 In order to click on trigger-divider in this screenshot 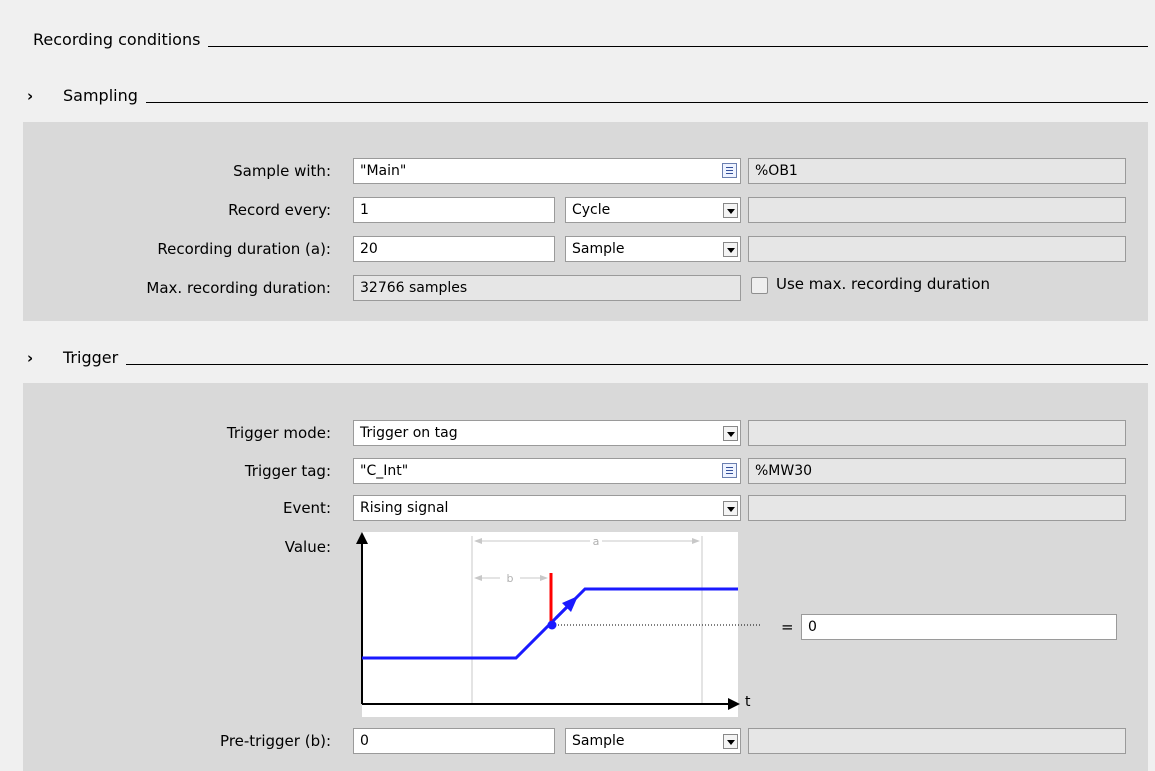, I will do `click(637, 364)`.